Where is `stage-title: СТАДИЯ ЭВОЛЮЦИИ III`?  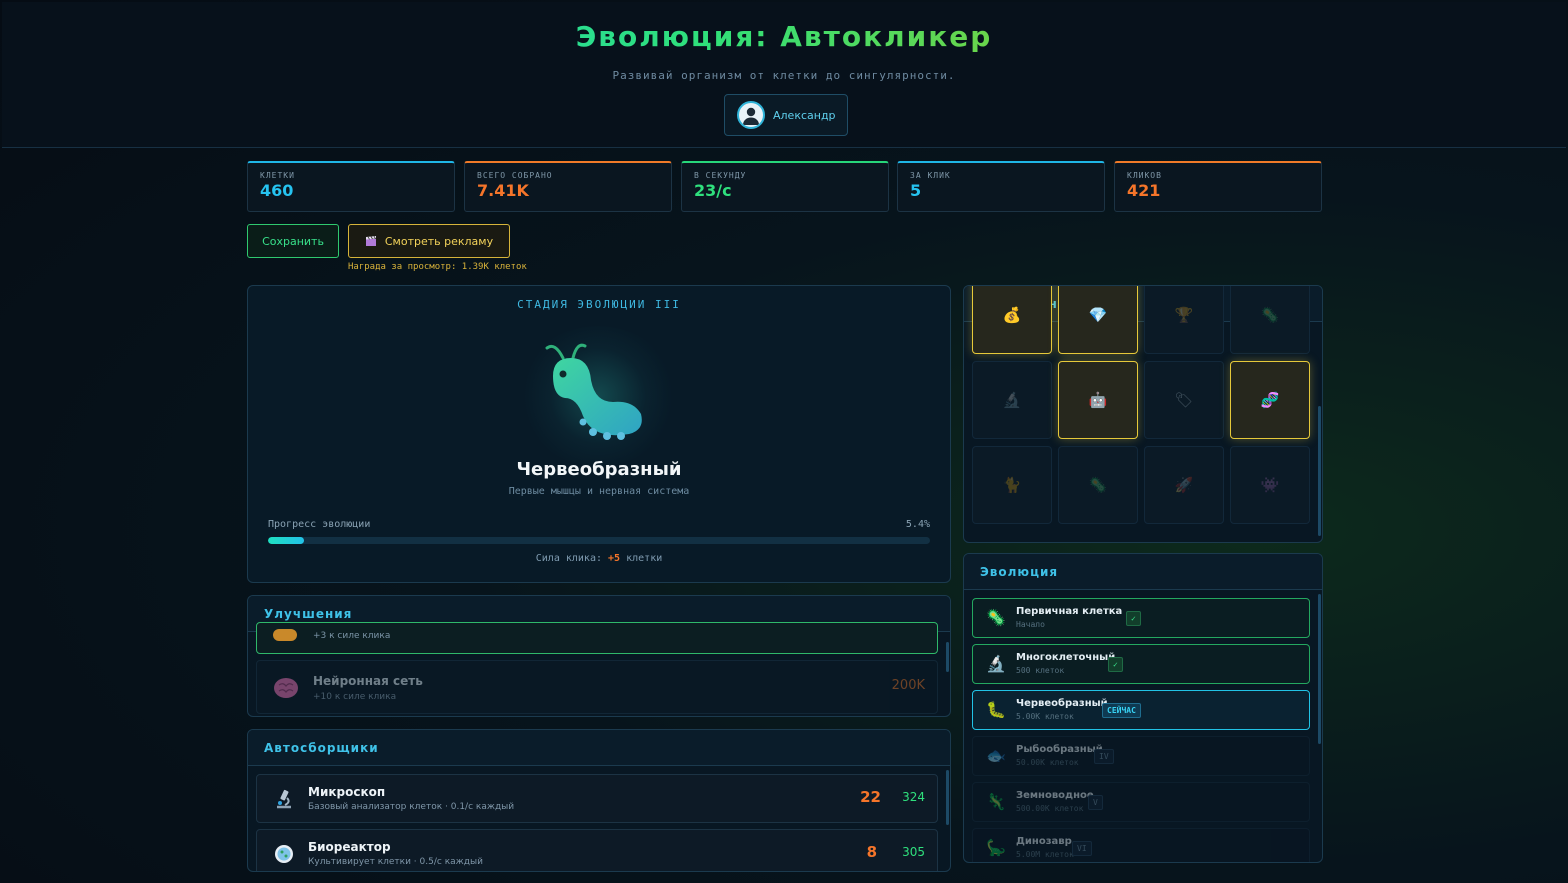
stage-title: СТАДИЯ ЭВОЛЮЦИИ III is located at coordinates (599, 304).